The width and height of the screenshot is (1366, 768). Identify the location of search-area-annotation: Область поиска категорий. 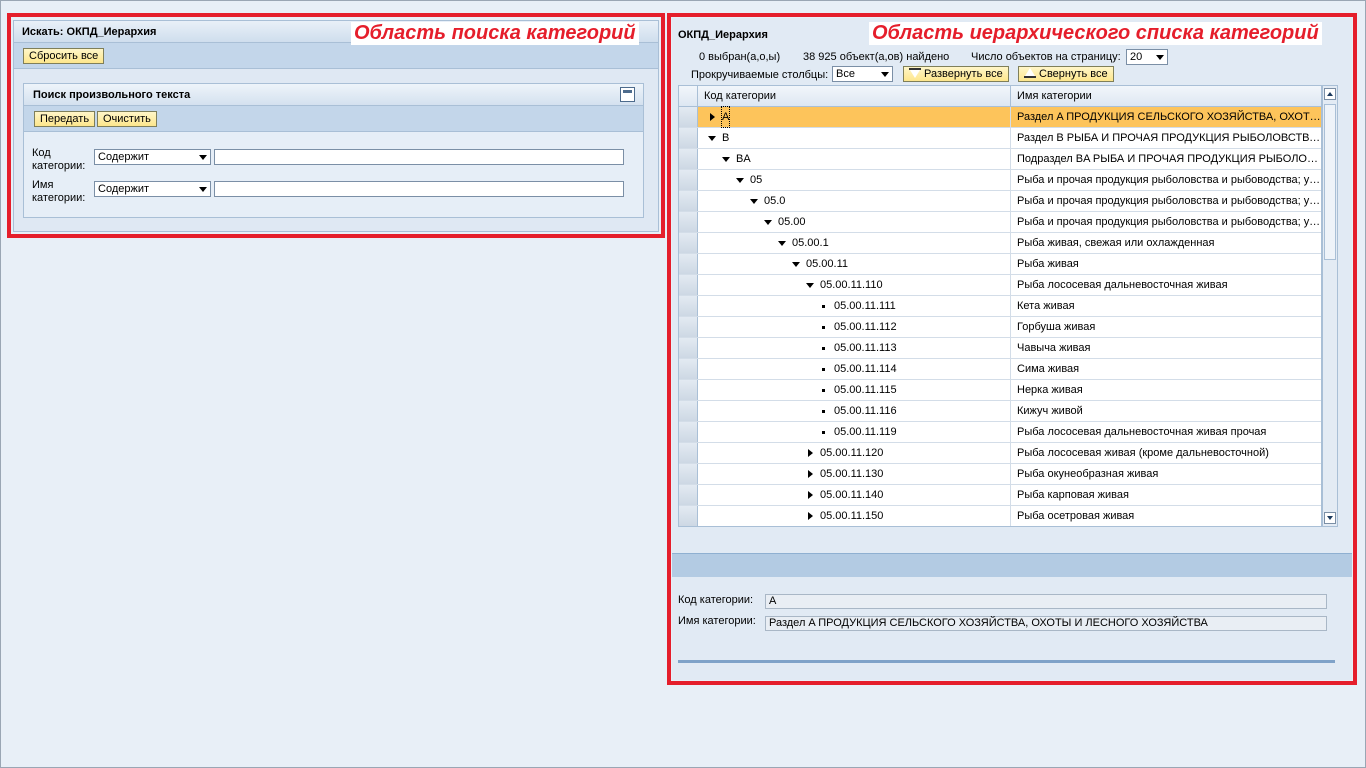
(495, 33).